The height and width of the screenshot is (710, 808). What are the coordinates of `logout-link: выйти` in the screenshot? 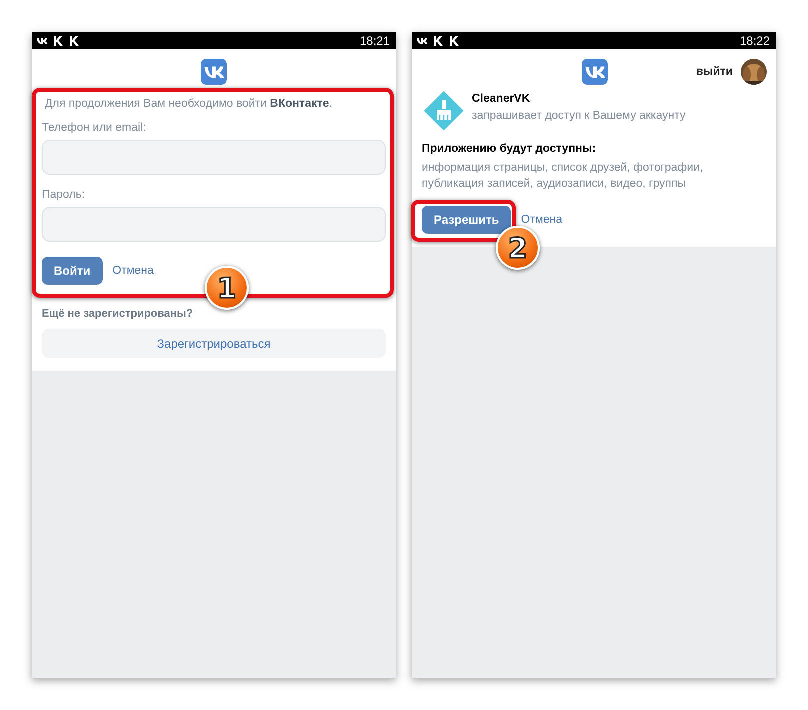 It's located at (714, 72).